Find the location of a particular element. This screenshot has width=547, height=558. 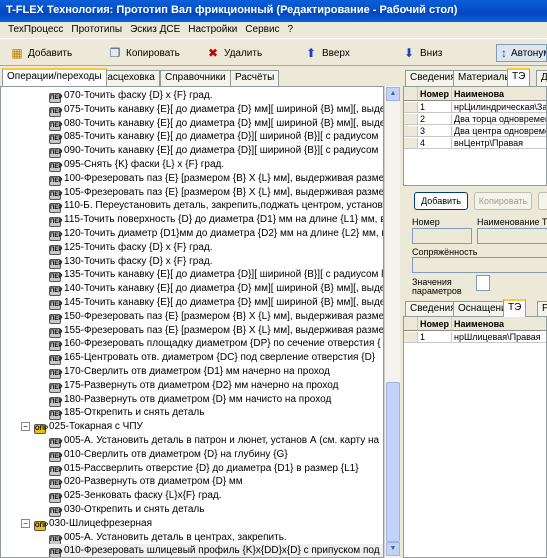

grid-cell: Два центра одновремен is located at coordinates (499, 131).